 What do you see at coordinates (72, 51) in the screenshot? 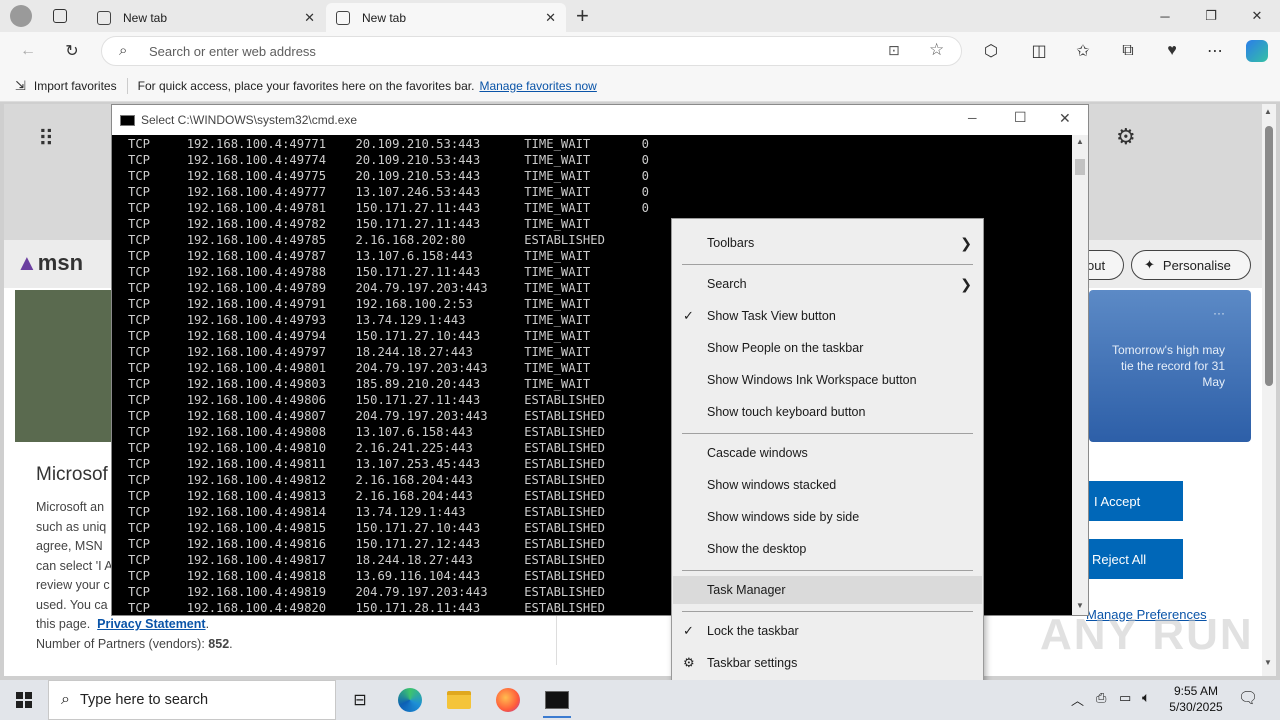
I see `refresh-button: ↻` at bounding box center [72, 51].